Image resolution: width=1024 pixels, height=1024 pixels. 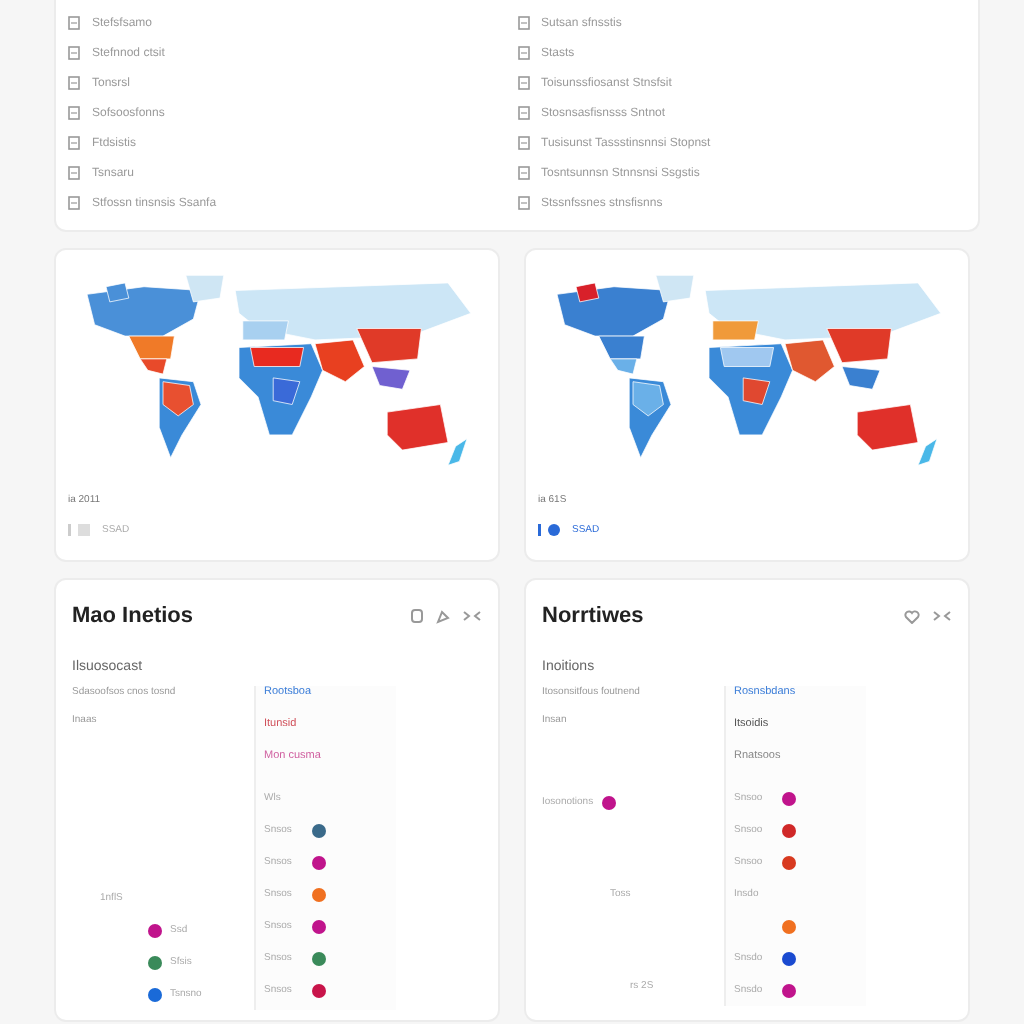 What do you see at coordinates (417, 616) in the screenshot?
I see `copy-icon` at bounding box center [417, 616].